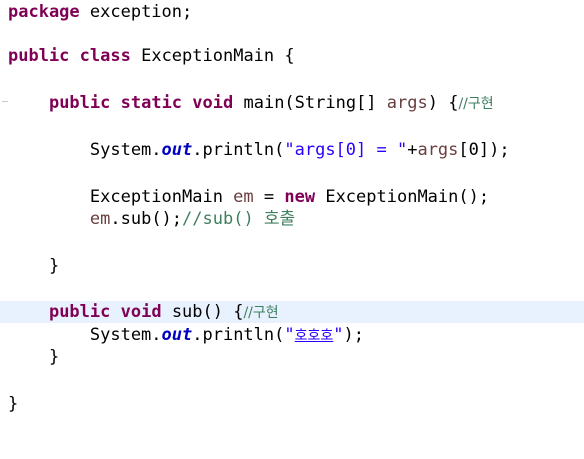 This screenshot has width=584, height=459. What do you see at coordinates (292, 12) in the screenshot?
I see `code-line-1: package exception;` at bounding box center [292, 12].